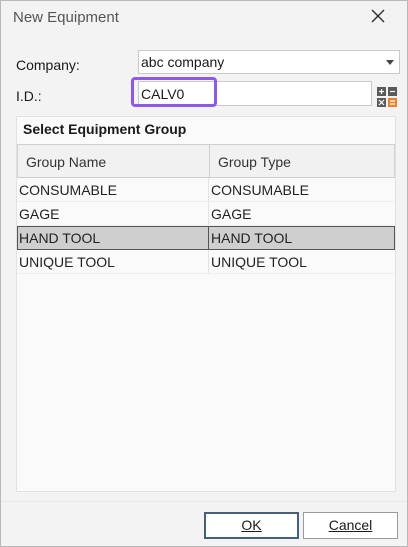  What do you see at coordinates (105, 129) in the screenshot?
I see `group-title: Select Equipment Group` at bounding box center [105, 129].